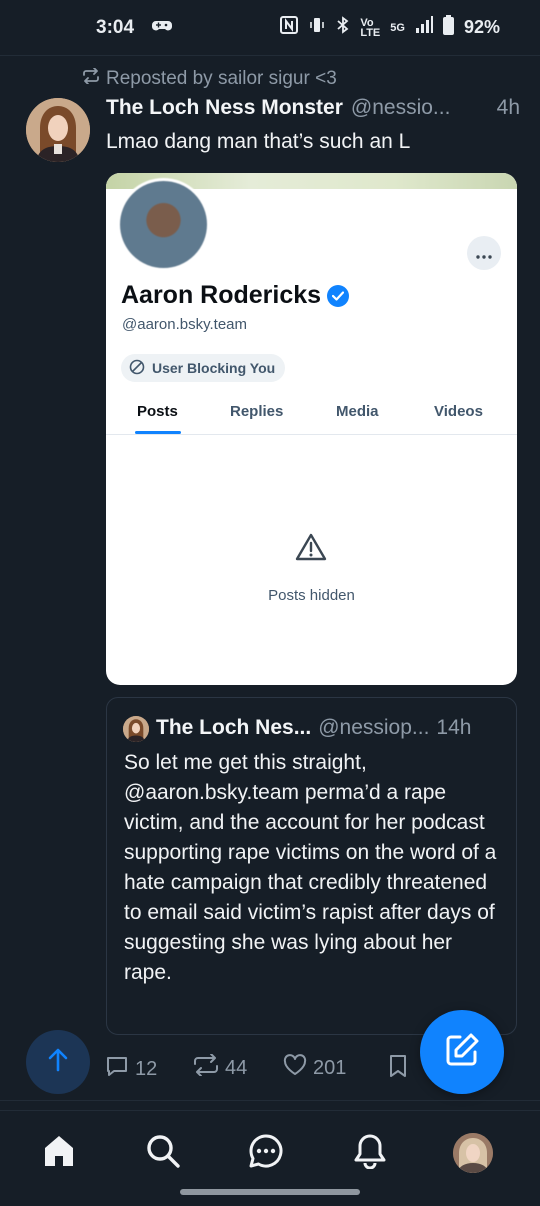  I want to click on game-controller-icon, so click(162, 28).